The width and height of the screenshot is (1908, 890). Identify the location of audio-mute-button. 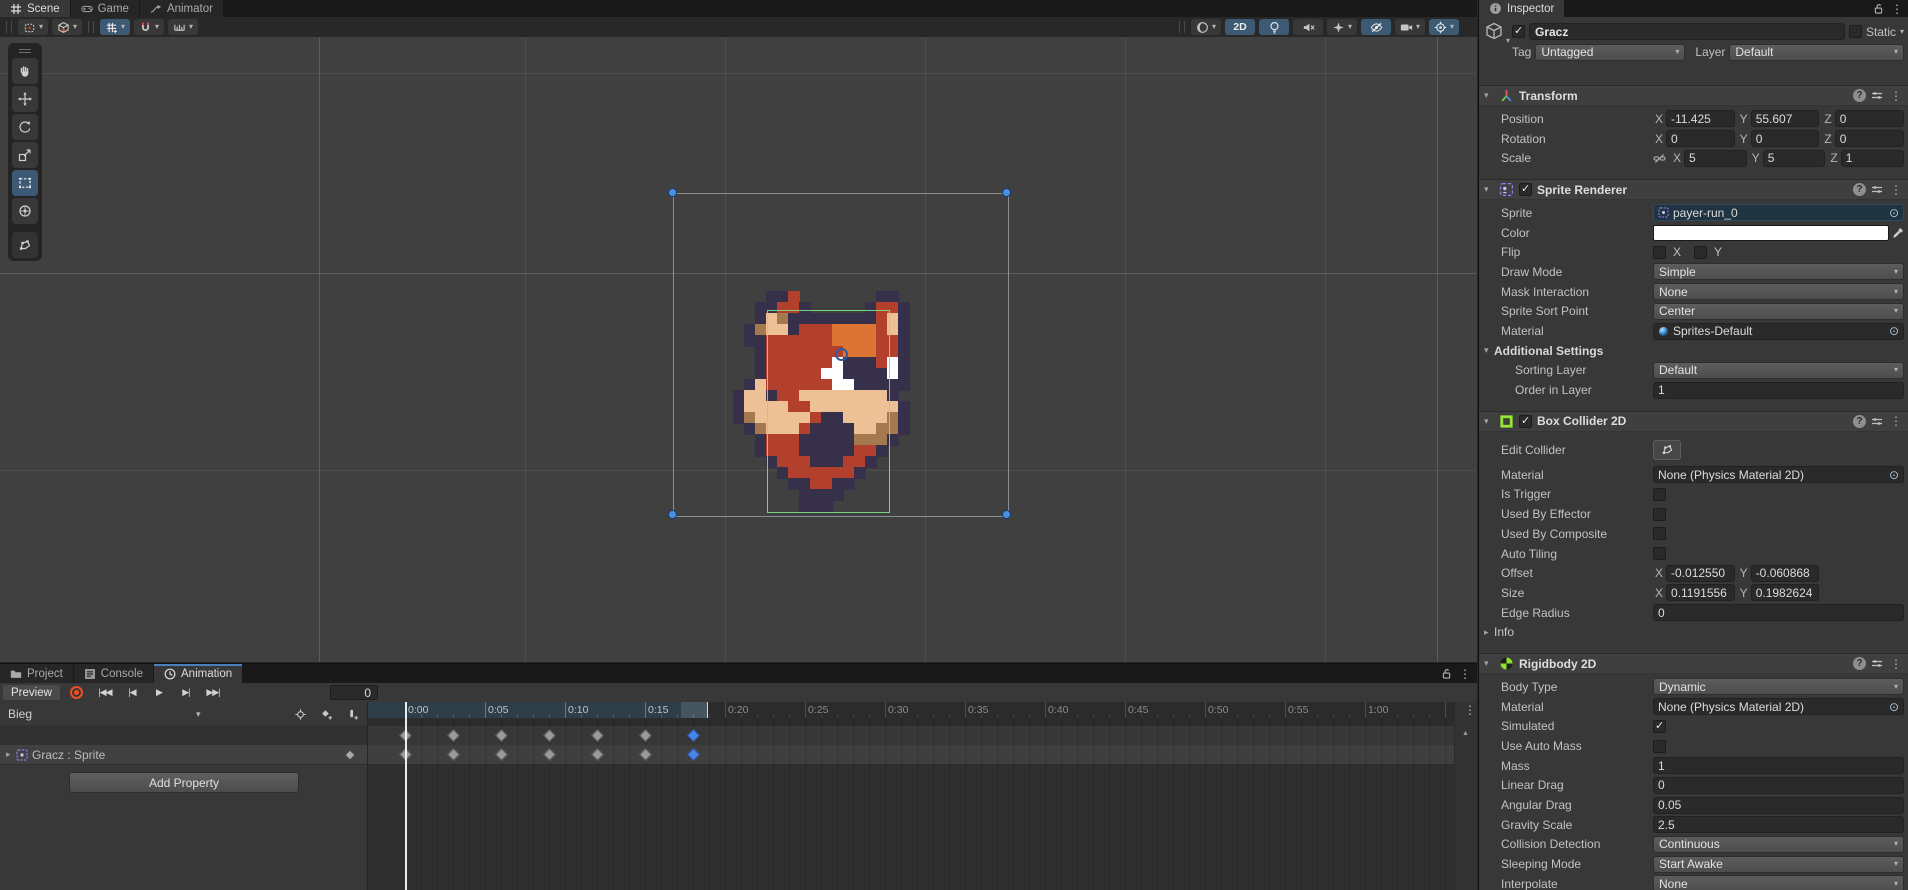
(1308, 27).